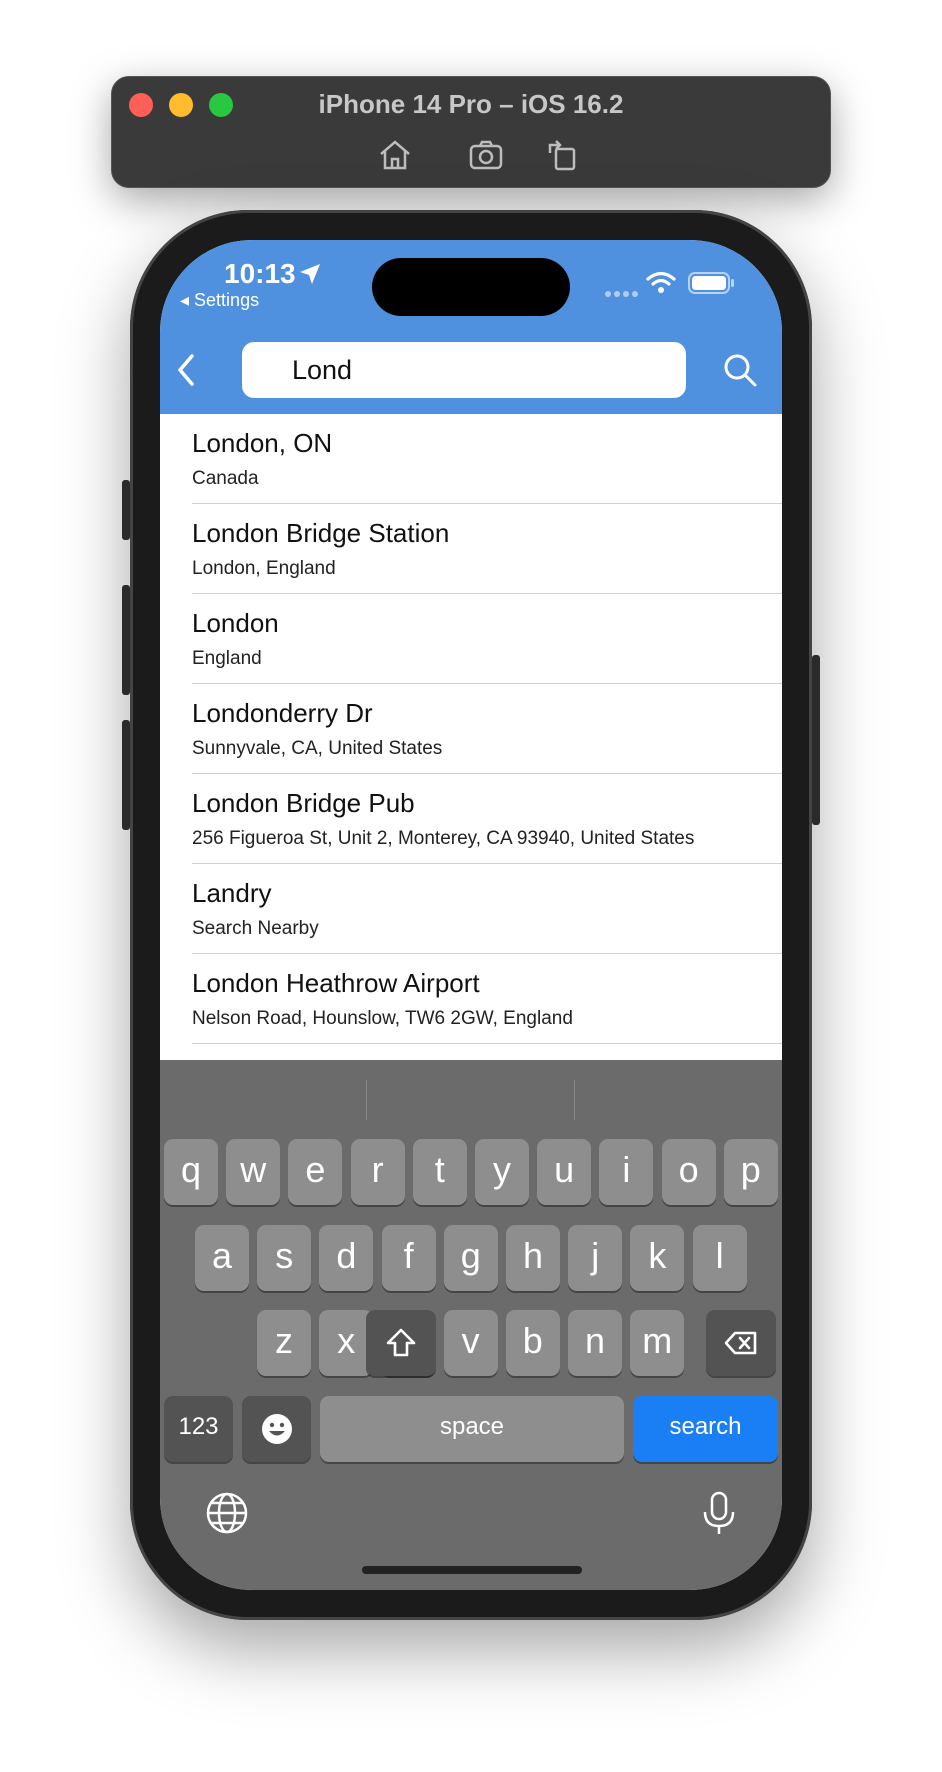  I want to click on home-icon, so click(395, 155).